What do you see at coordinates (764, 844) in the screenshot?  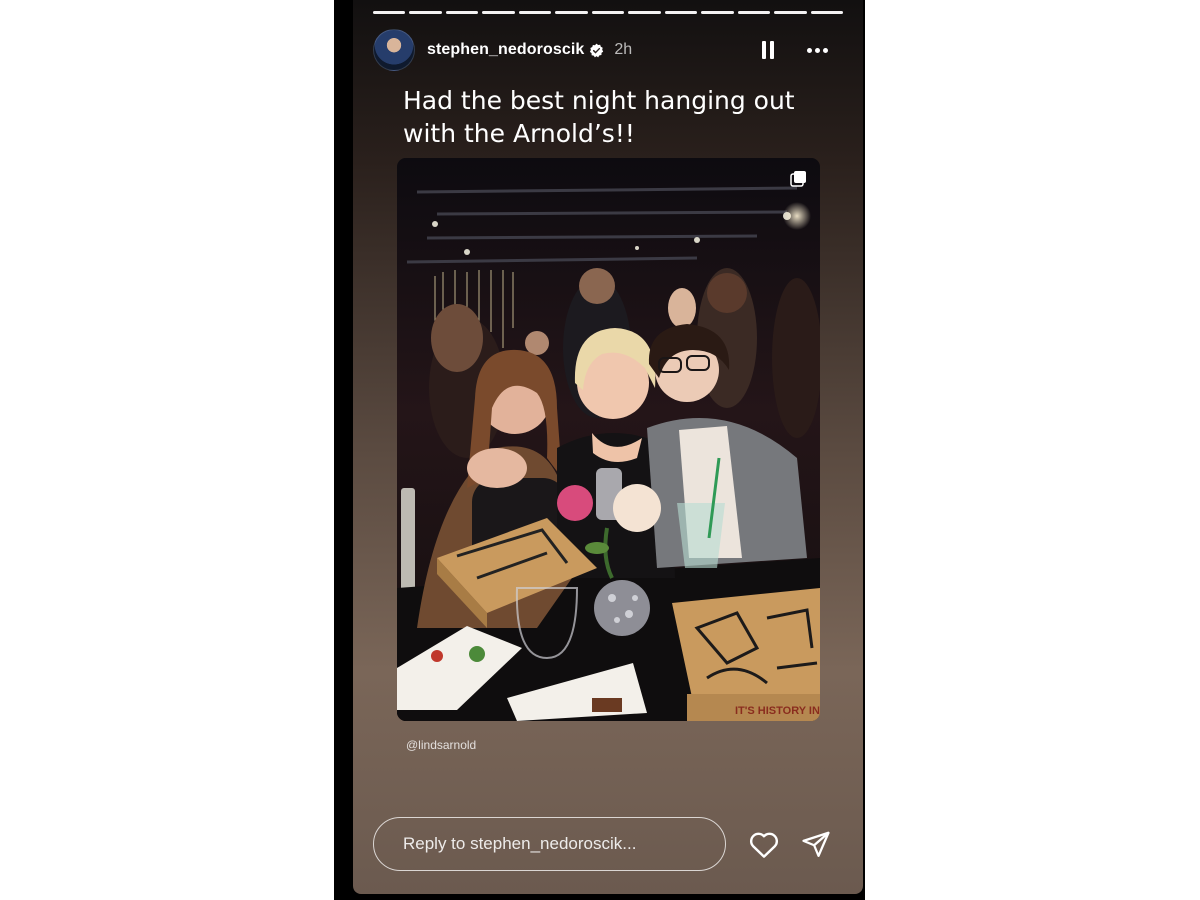 I see `heart-icon` at bounding box center [764, 844].